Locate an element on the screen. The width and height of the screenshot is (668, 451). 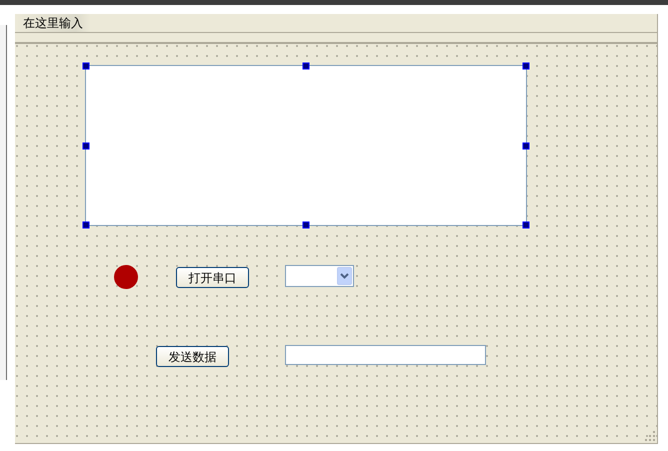
send-data-button: 发送数据 is located at coordinates (192, 356).